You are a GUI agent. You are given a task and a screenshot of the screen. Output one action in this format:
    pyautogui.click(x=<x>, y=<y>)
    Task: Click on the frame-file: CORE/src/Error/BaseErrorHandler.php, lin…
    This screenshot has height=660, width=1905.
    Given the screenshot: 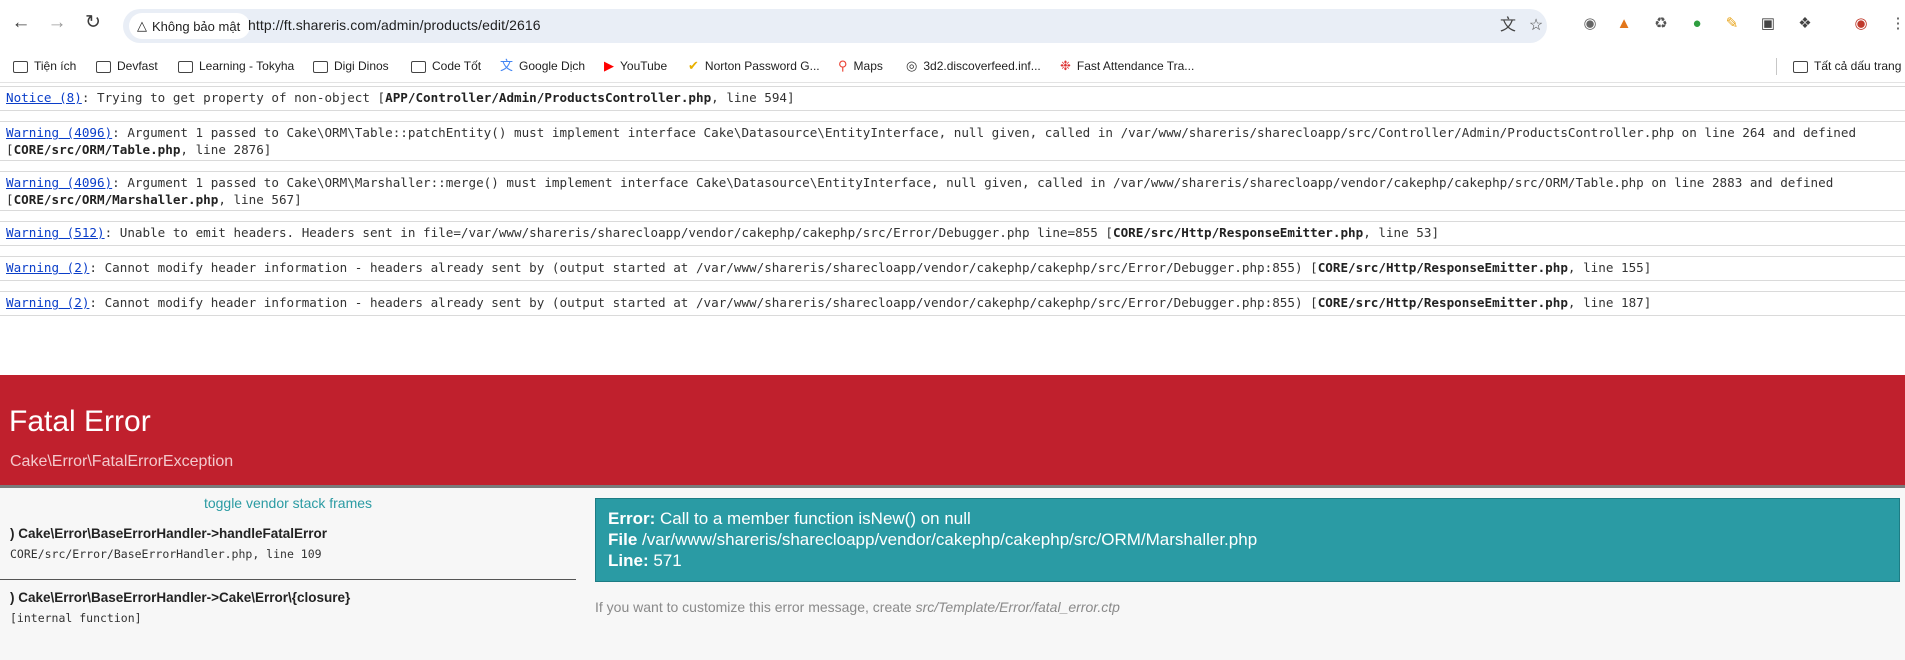 What is the action you would take?
    pyautogui.click(x=166, y=554)
    